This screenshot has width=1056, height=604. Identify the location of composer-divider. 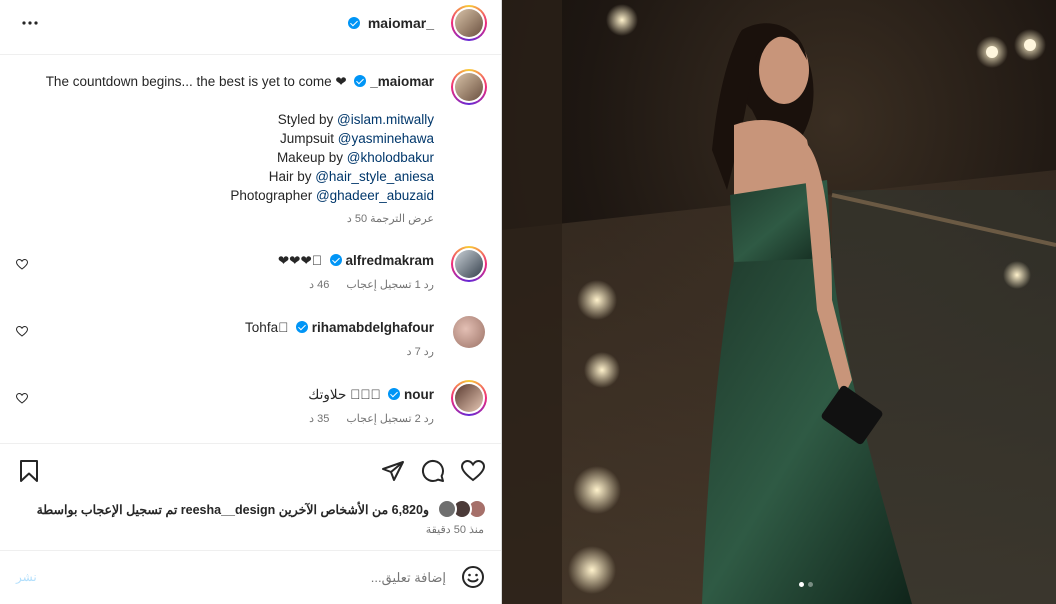
(250, 550).